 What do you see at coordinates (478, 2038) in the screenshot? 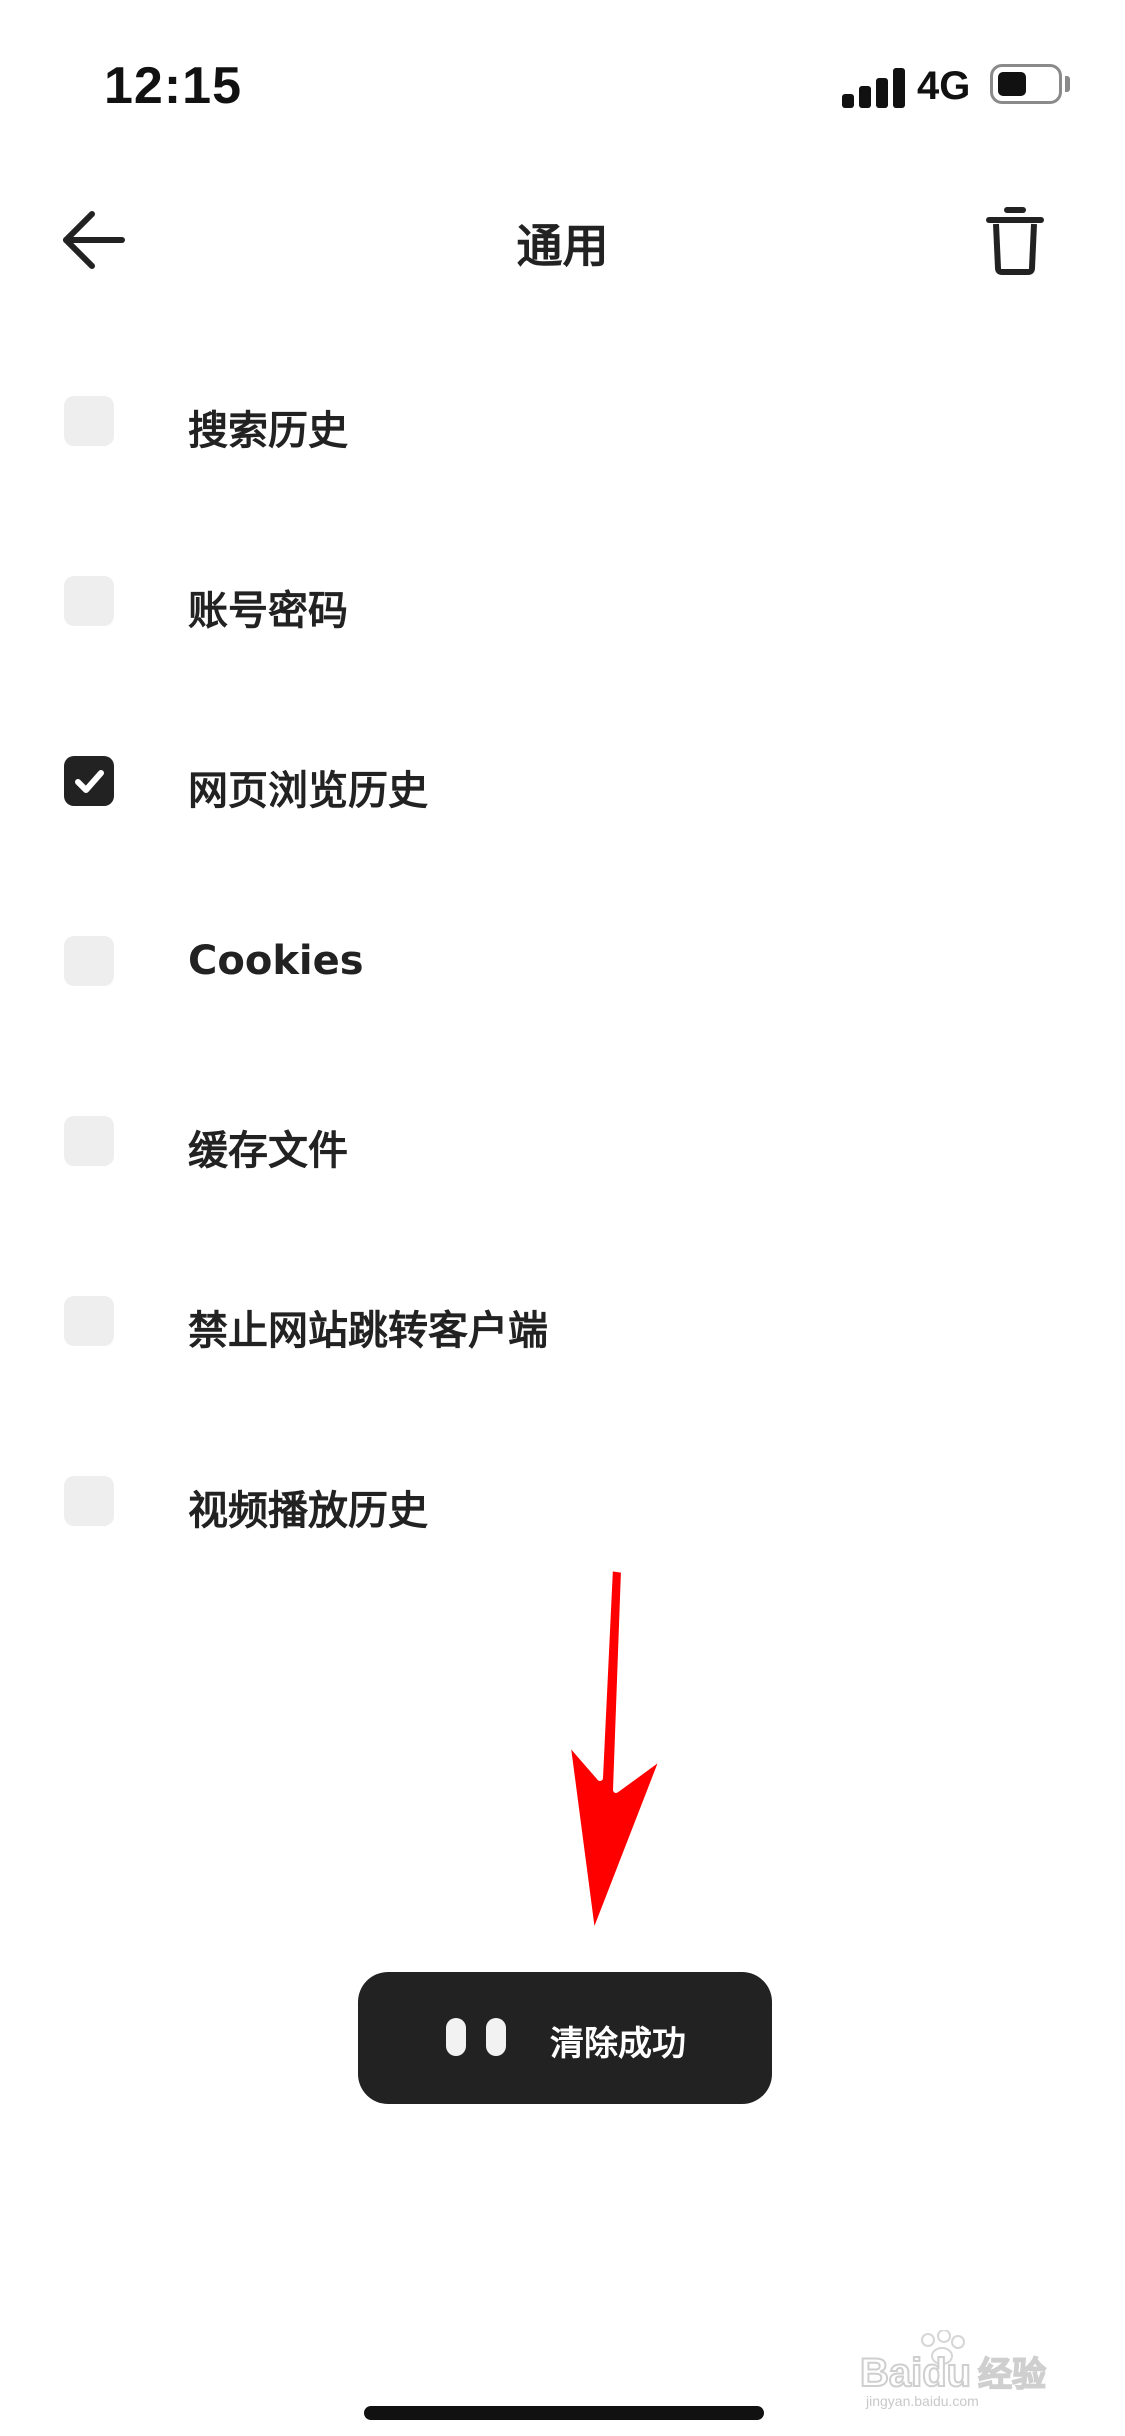
I see `loading-dots-icon` at bounding box center [478, 2038].